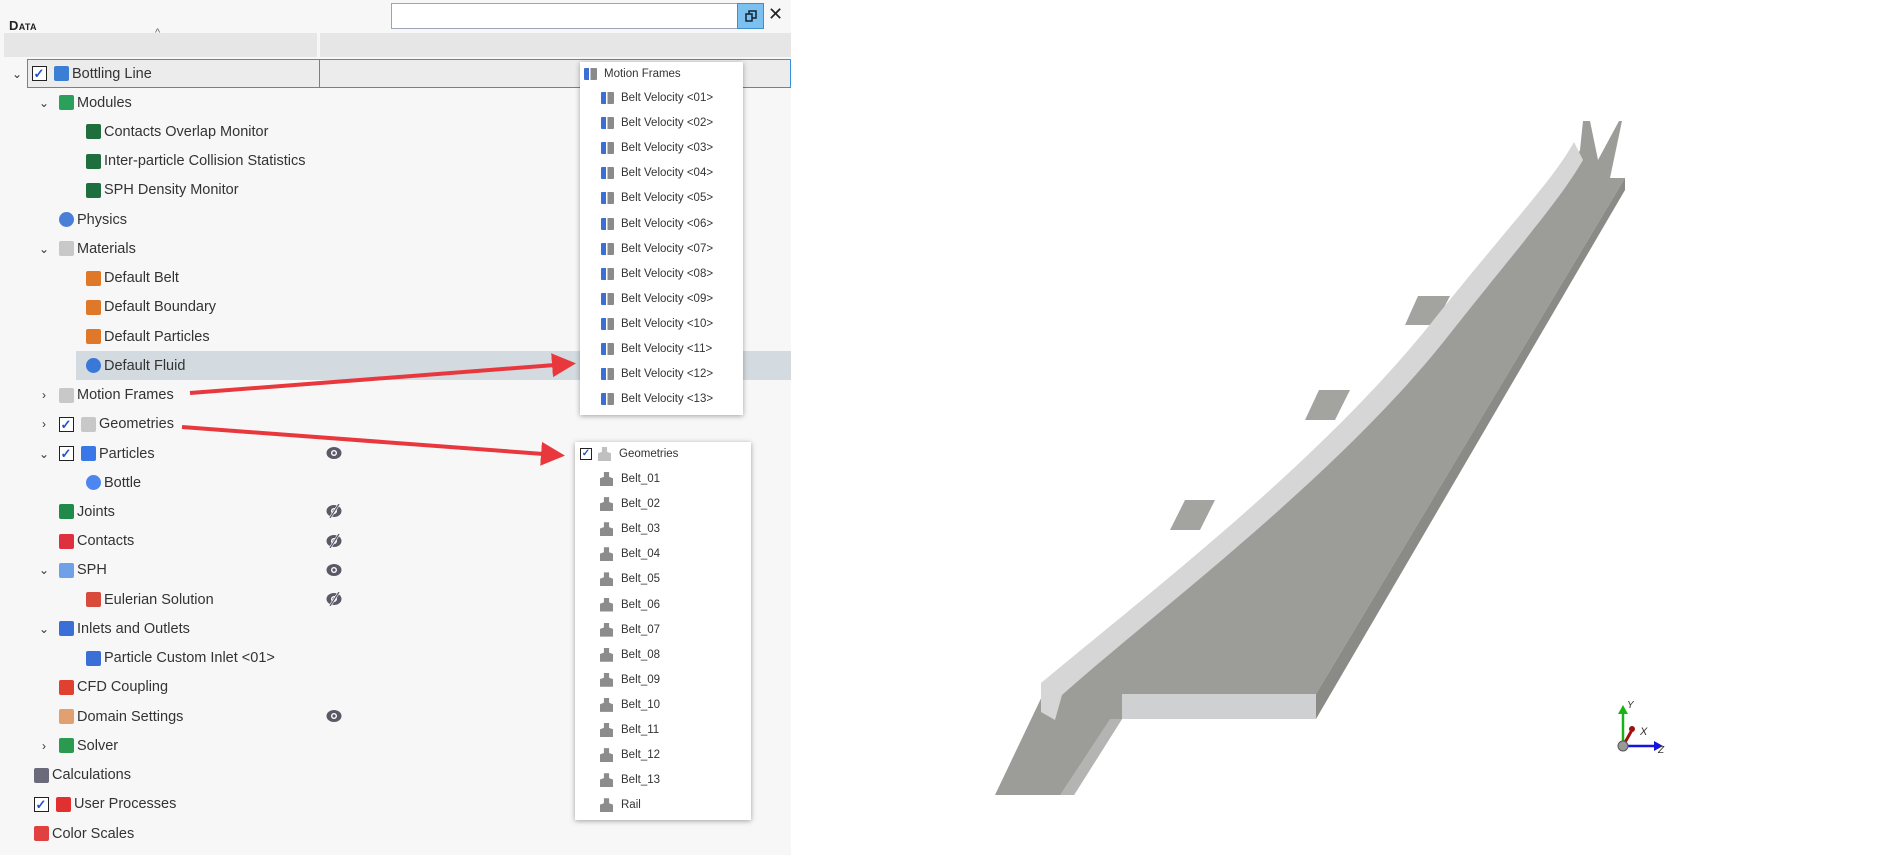  I want to click on tree-item-label: Modules, so click(104, 102).